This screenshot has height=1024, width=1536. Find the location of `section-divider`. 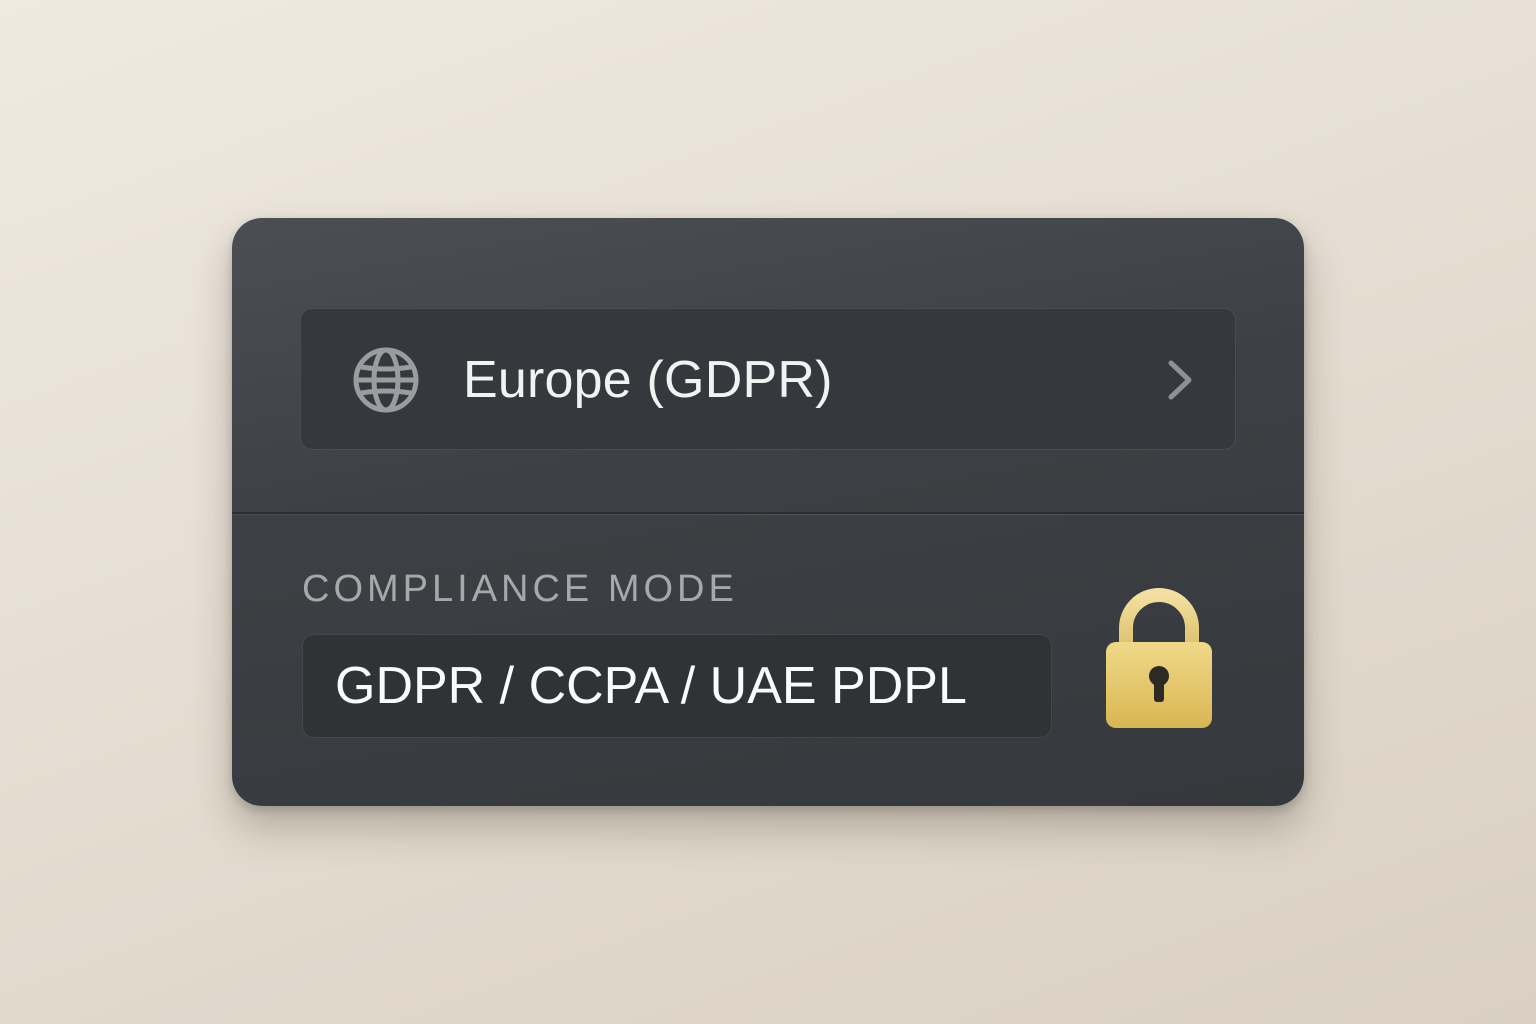

section-divider is located at coordinates (768, 513).